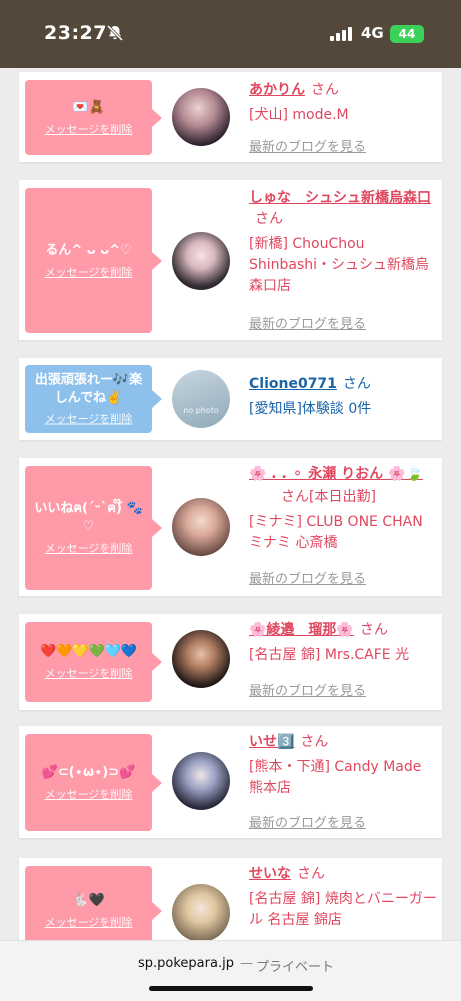 The image size is (461, 1001). What do you see at coordinates (88, 772) in the screenshot?
I see `message-text: 💕⊂(⋆ω⋆)⊃💕` at bounding box center [88, 772].